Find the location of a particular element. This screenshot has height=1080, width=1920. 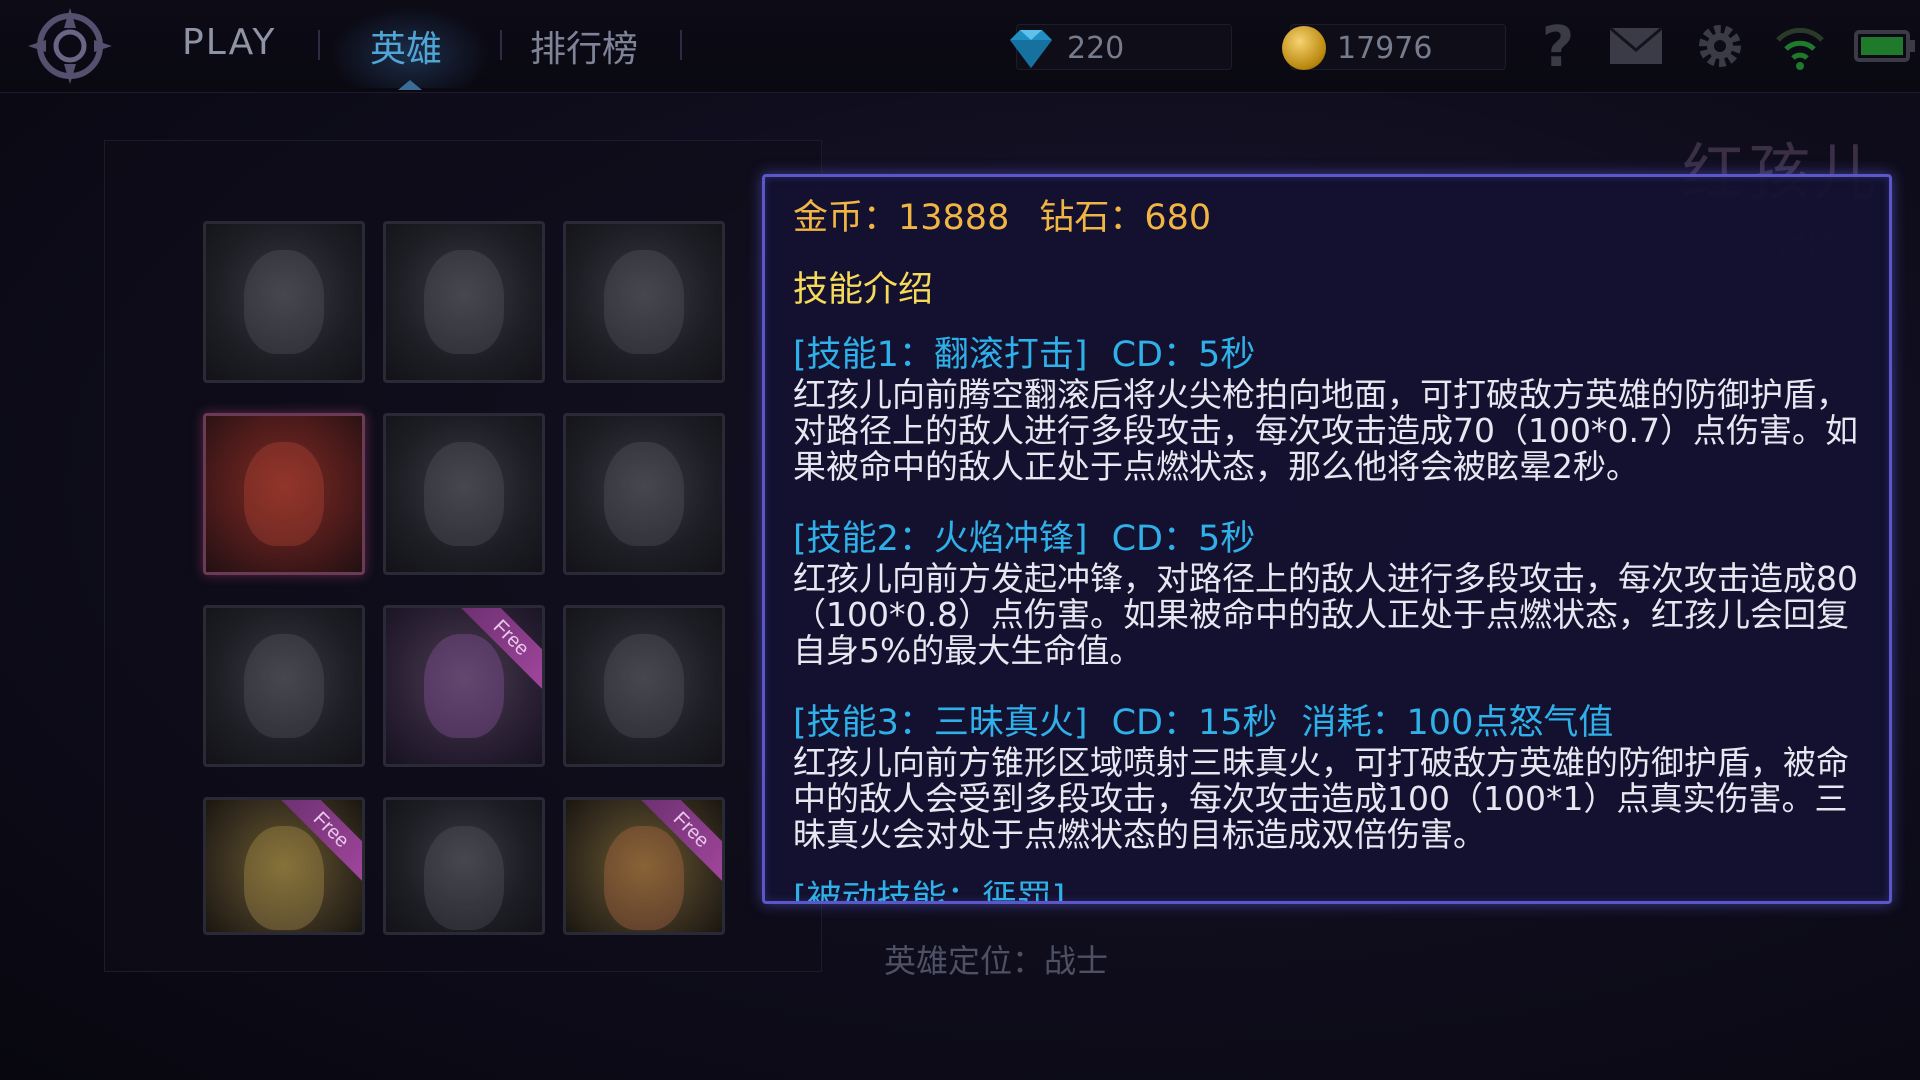

skill-cooldown: CD：15秒 is located at coordinates (1194, 723).